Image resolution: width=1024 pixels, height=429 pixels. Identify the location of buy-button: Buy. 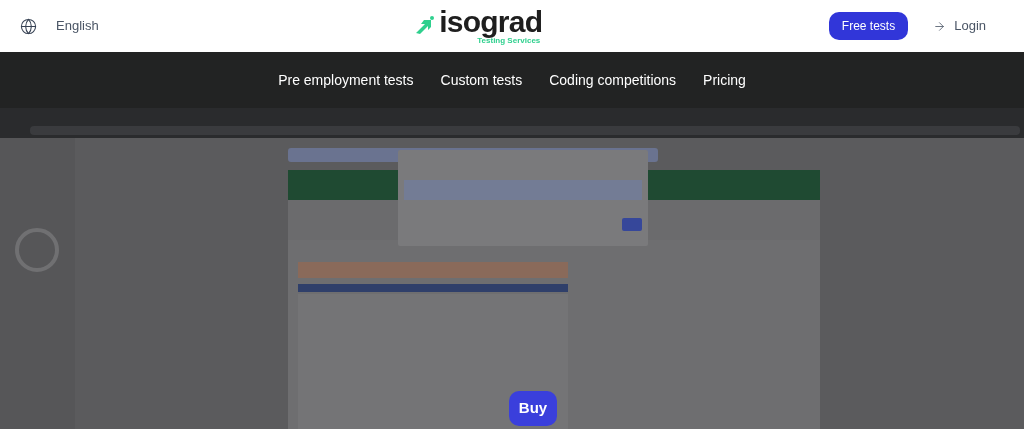
(533, 408).